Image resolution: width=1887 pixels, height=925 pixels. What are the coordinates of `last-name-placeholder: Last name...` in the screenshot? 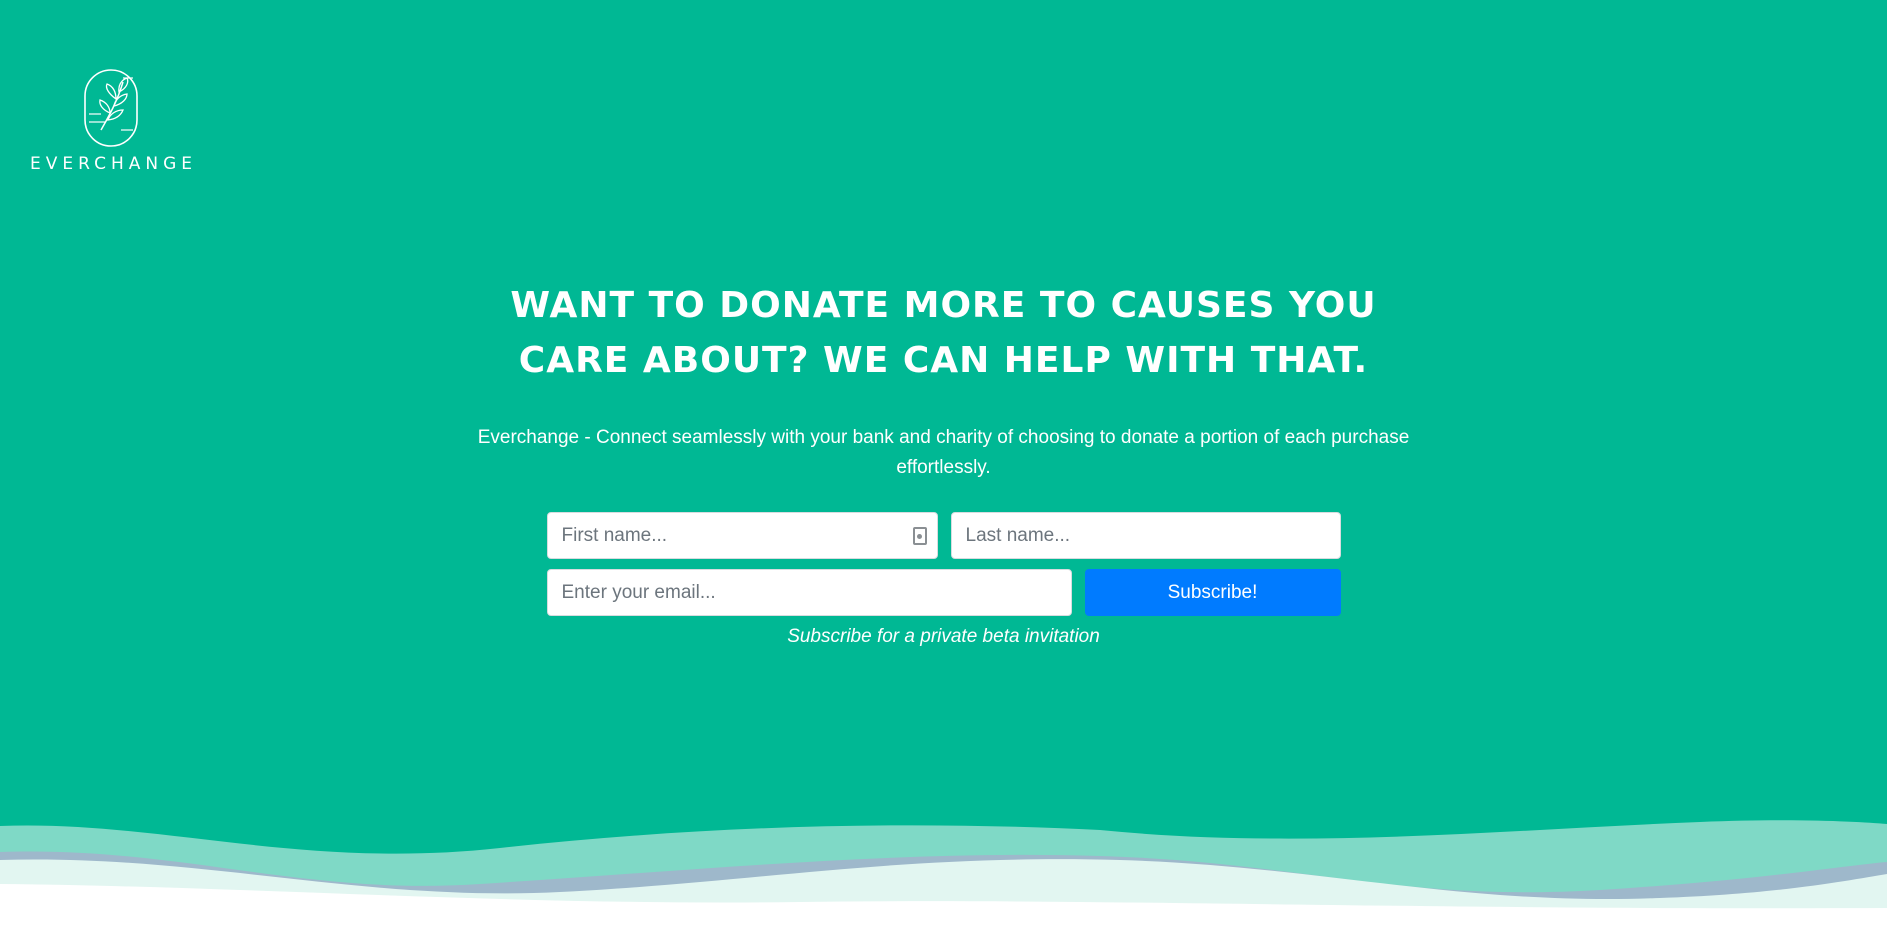 It's located at (1018, 535).